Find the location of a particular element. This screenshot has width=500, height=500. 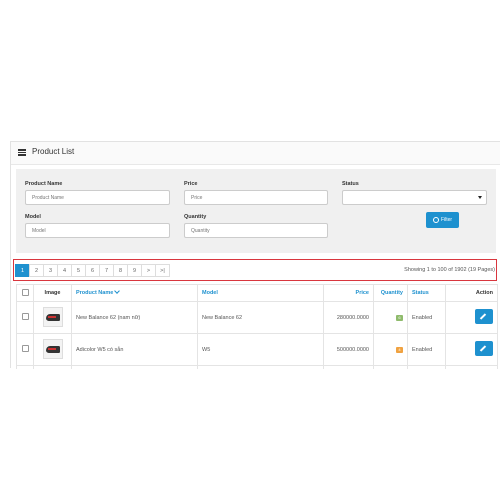

product-name-cell: Adicolor W5 có sẵn is located at coordinates (134, 349).